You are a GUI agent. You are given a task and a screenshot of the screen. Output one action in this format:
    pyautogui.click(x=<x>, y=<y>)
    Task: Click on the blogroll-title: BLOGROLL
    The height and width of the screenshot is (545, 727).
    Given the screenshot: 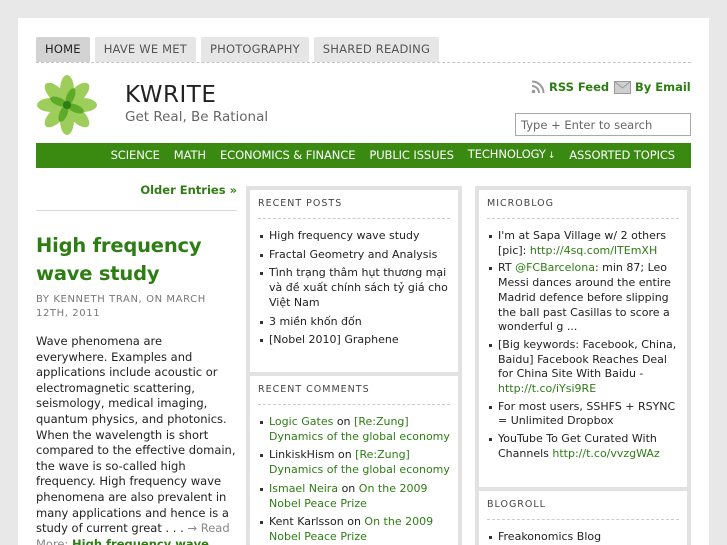 What is the action you would take?
    pyautogui.click(x=583, y=509)
    